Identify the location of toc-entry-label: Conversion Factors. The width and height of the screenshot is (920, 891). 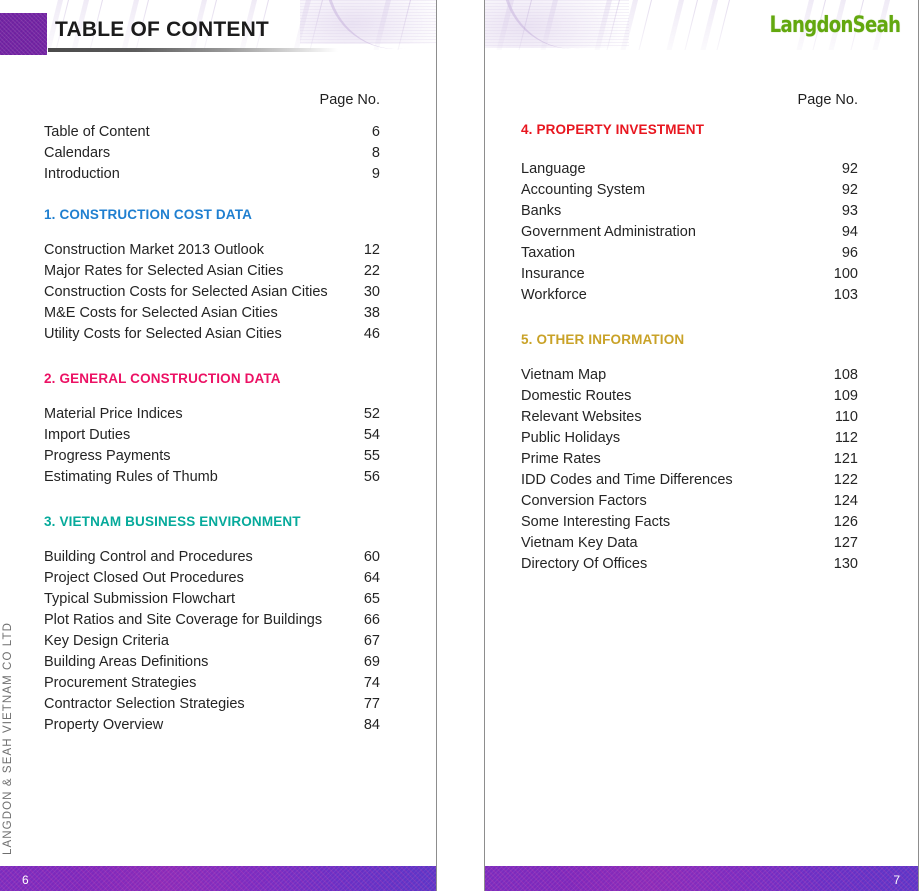
(584, 501).